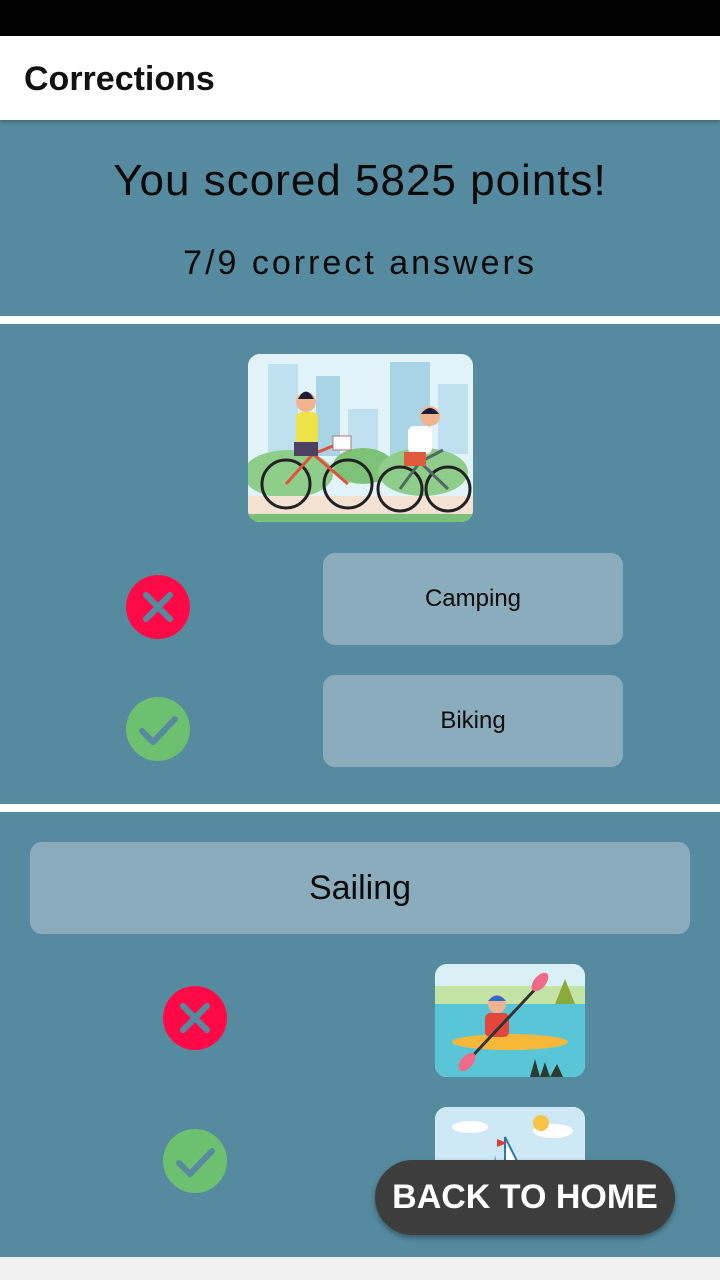 This screenshot has height=1280, width=720. I want to click on prompt-label: Sailing, so click(360, 887).